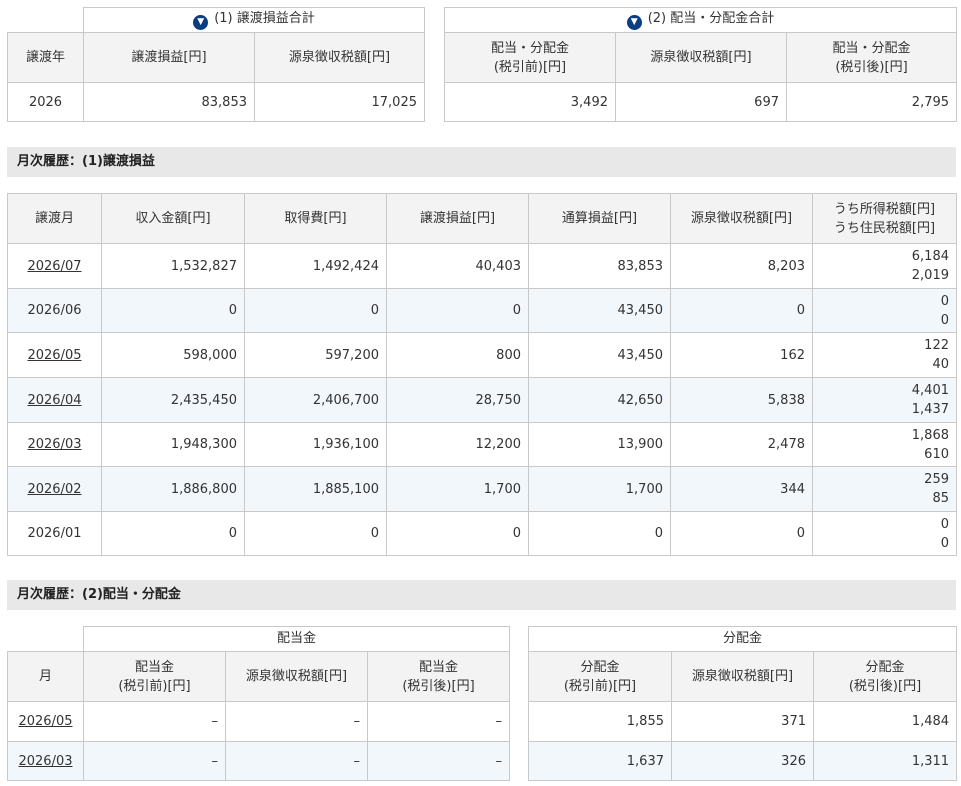  What do you see at coordinates (600, 676) in the screenshot?
I see `col-header-dist-before: 分配金 (税引前)[円]` at bounding box center [600, 676].